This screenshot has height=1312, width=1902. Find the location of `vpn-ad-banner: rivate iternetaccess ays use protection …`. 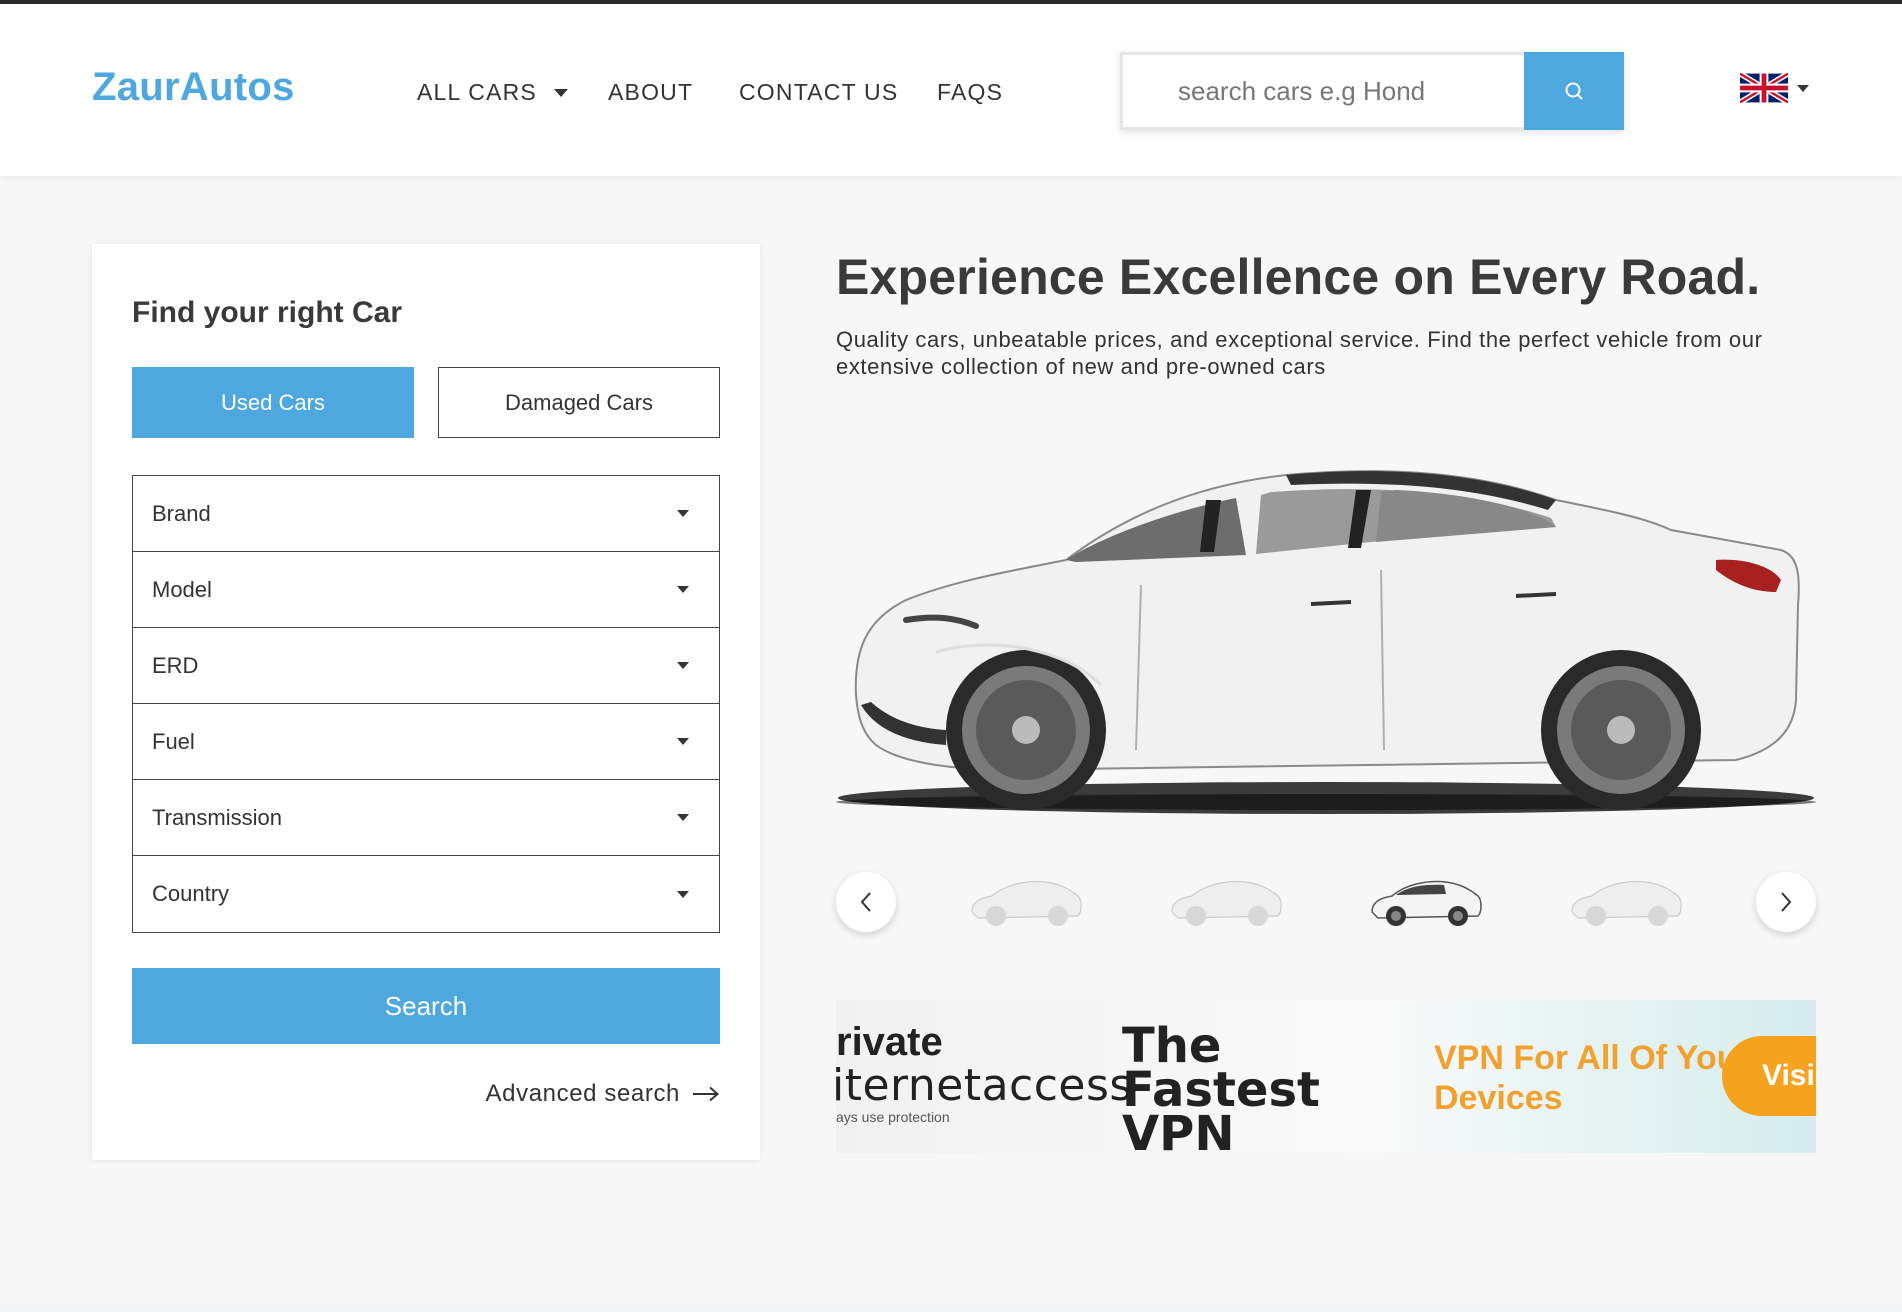

vpn-ad-banner: rivate iternetaccess ays use protection … is located at coordinates (1326, 1076).